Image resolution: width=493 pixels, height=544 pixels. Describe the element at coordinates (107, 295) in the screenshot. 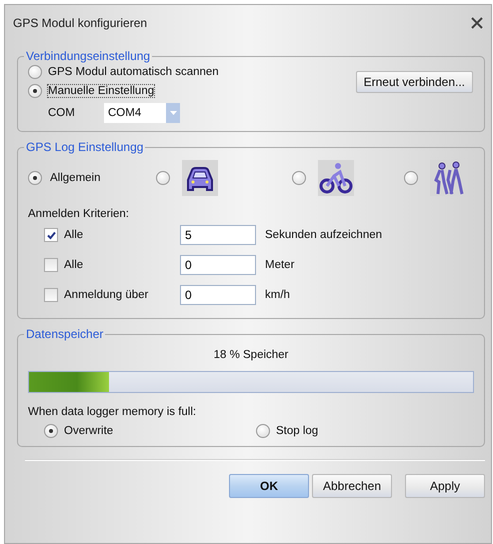

I see `checkbox-label: Anmeldung über` at that location.